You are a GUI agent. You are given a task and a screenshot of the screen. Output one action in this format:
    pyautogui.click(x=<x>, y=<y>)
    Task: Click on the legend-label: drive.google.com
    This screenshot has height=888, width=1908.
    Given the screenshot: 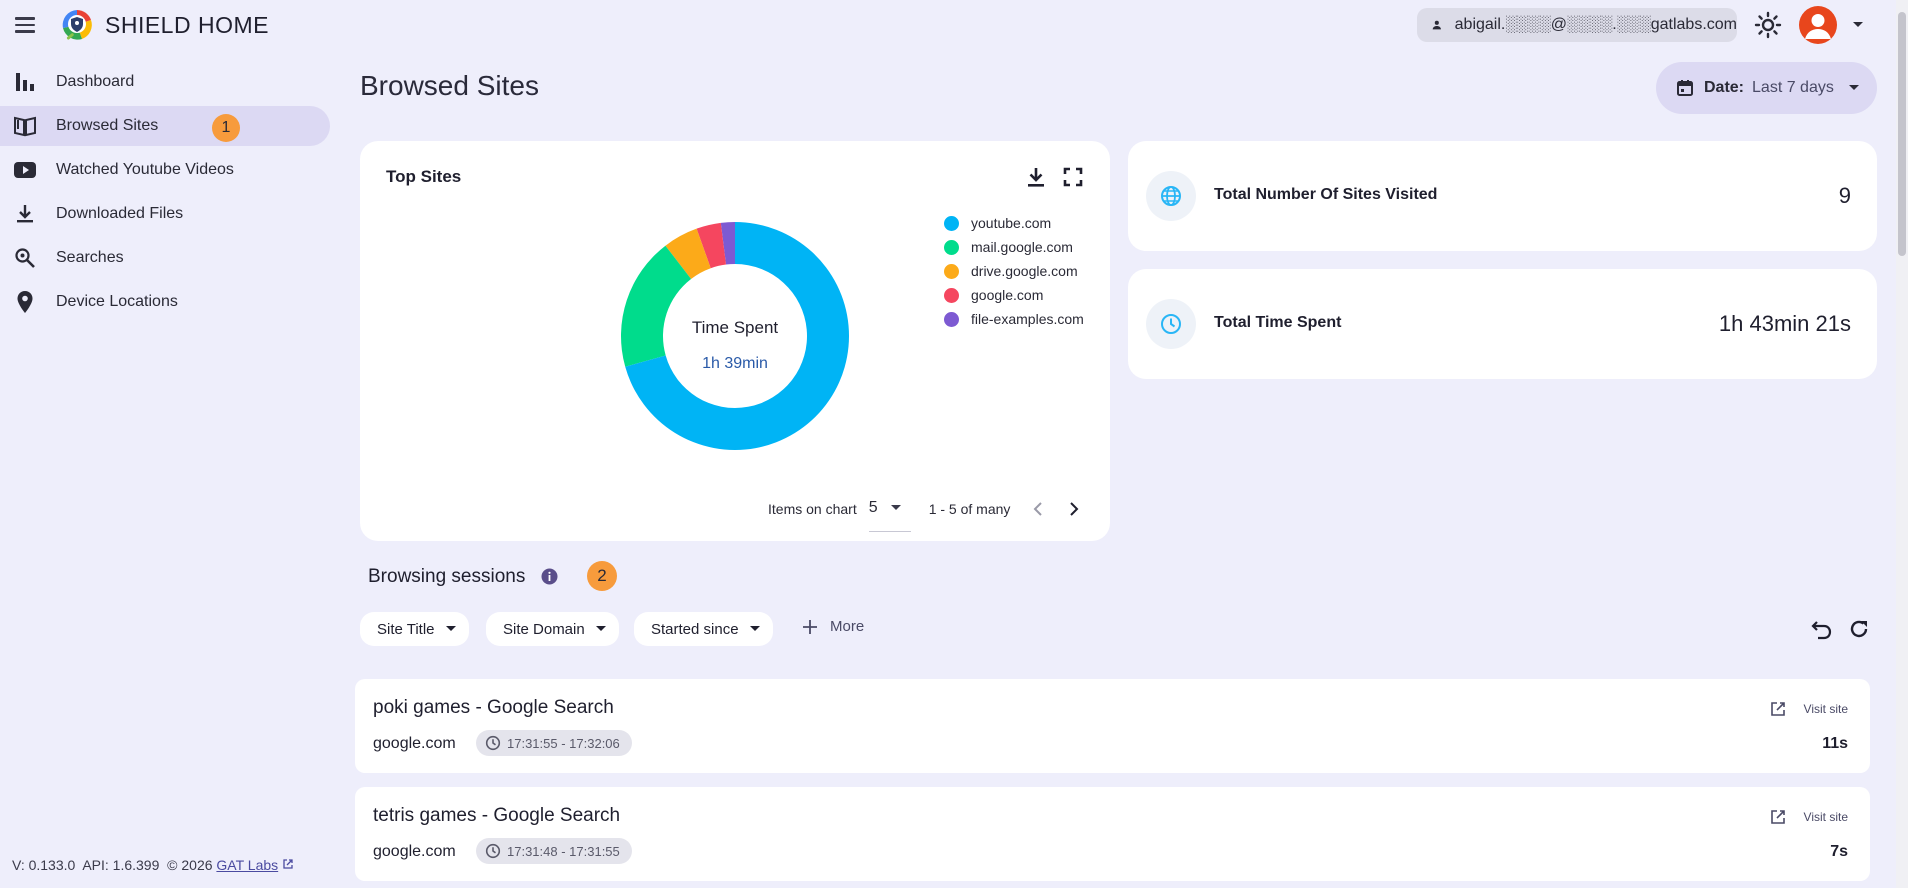 What is the action you would take?
    pyautogui.click(x=1024, y=271)
    